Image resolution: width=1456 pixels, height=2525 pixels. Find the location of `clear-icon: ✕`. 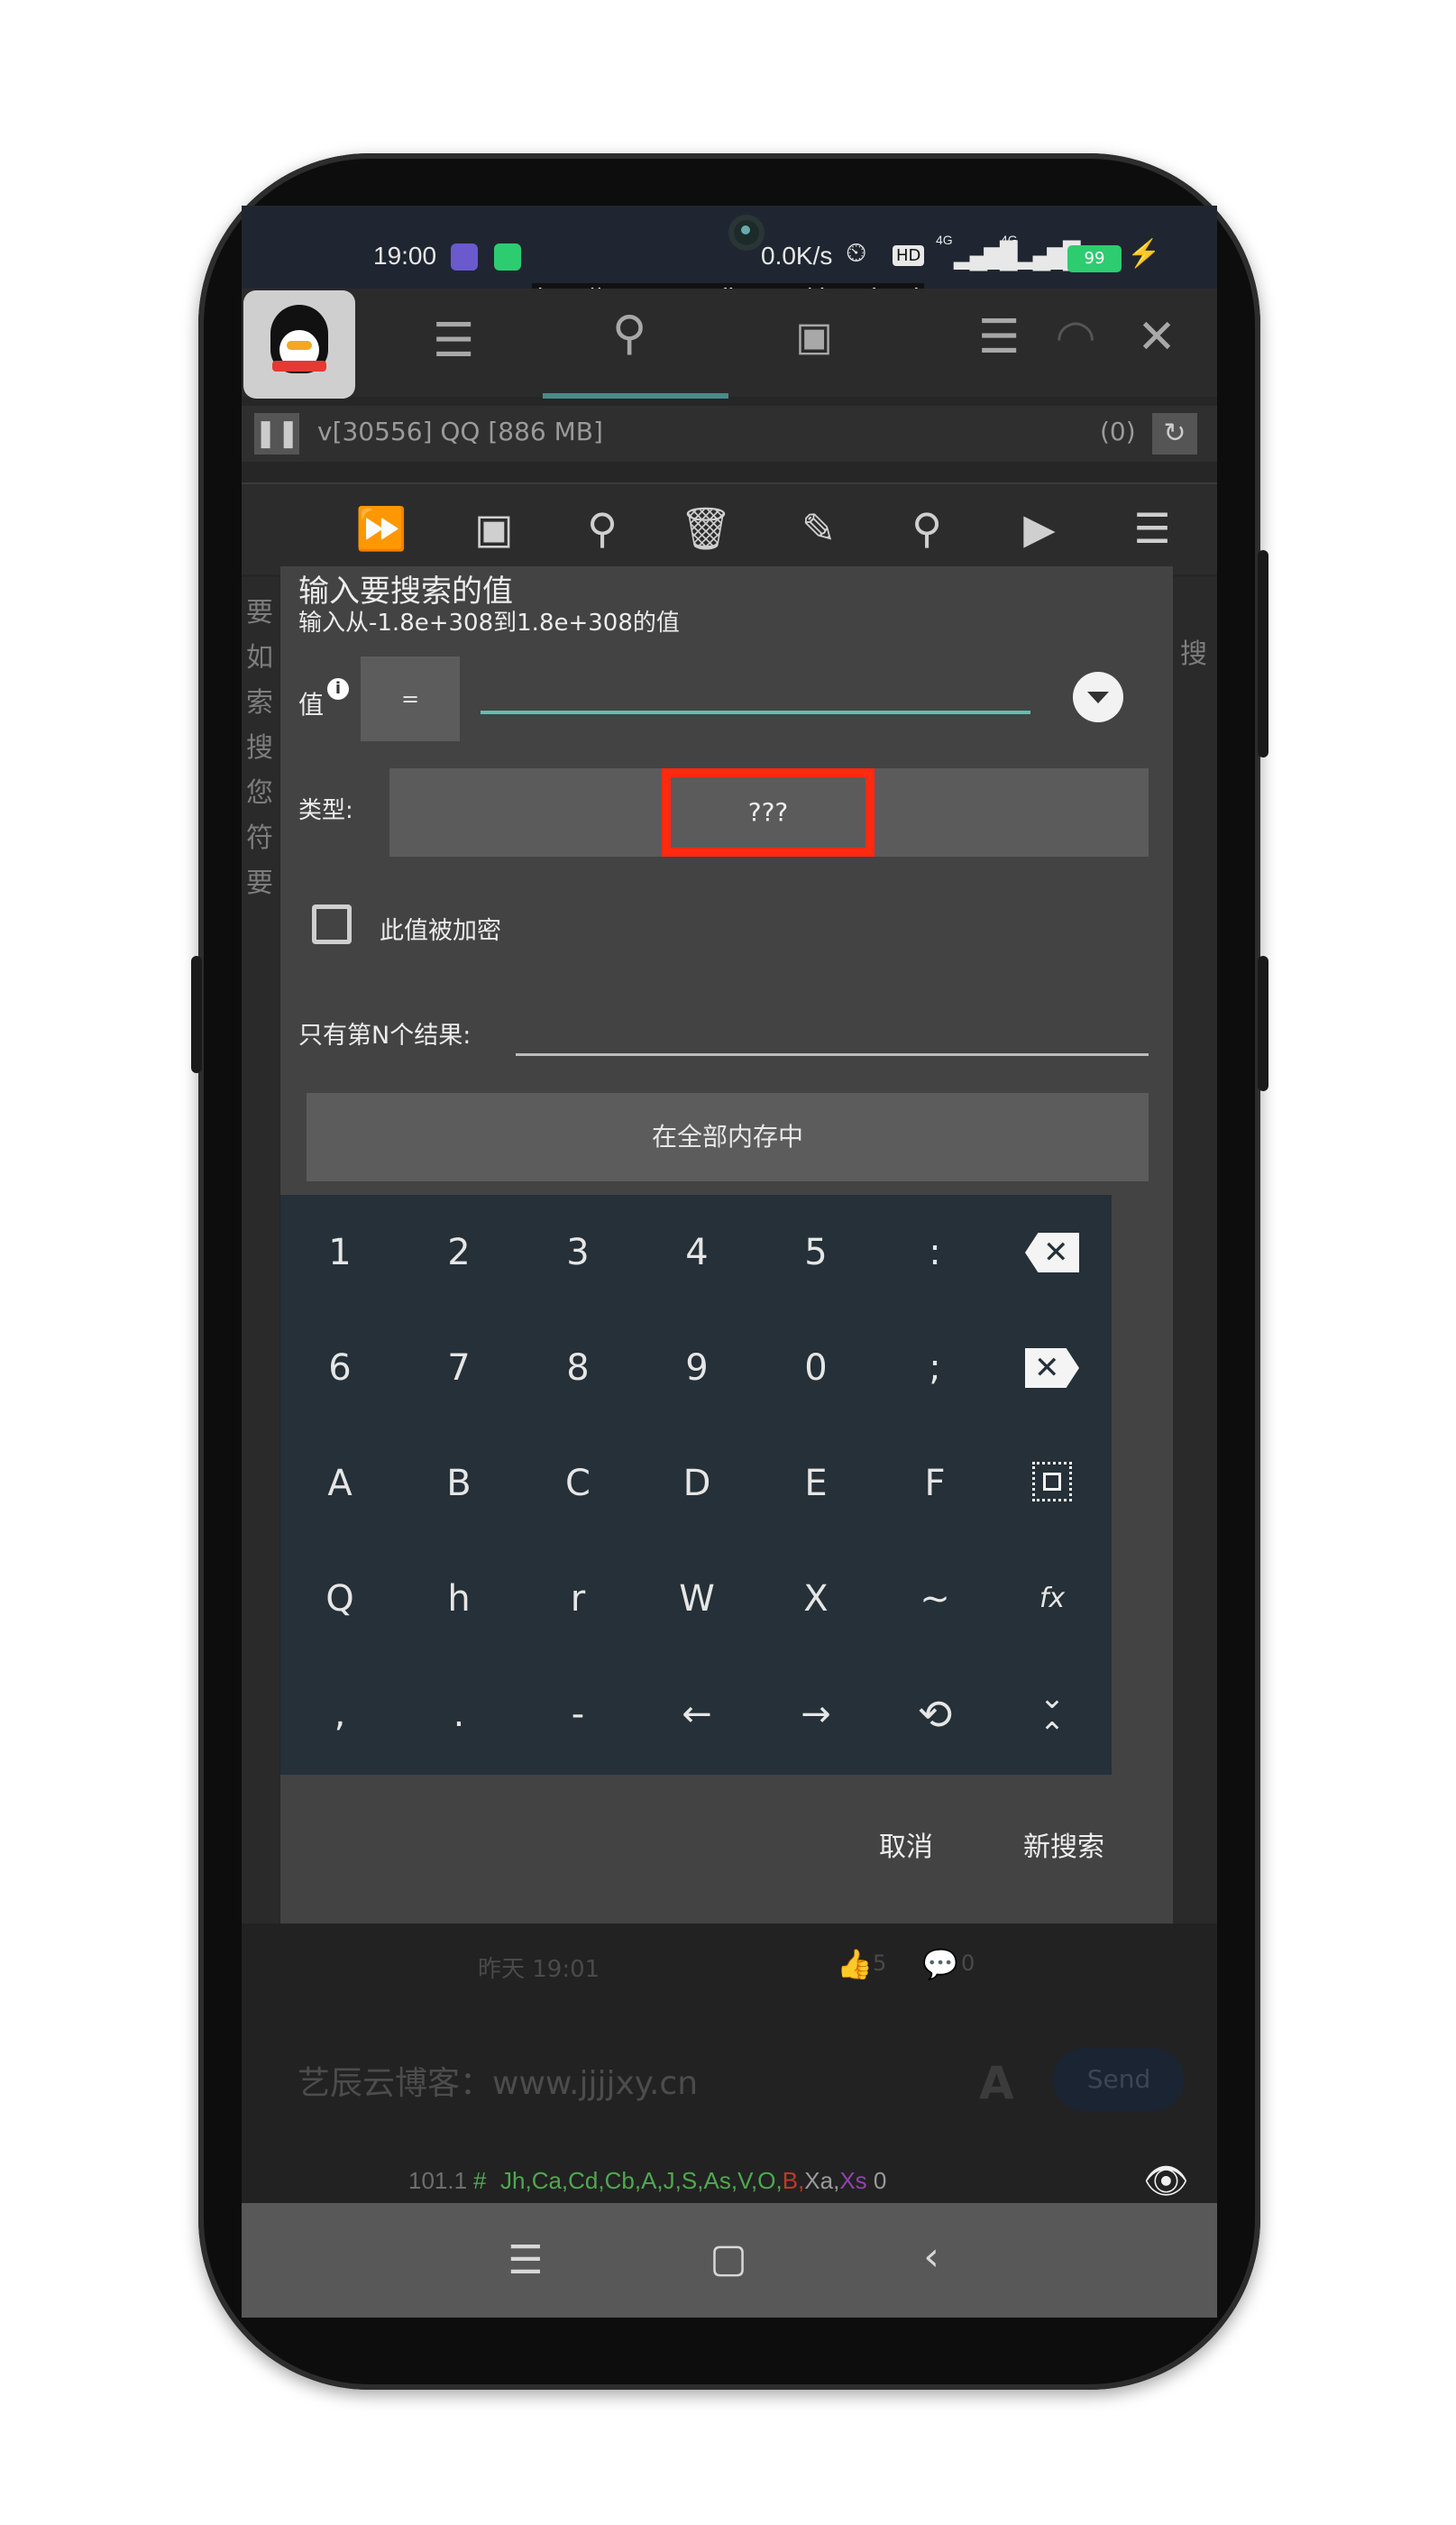

clear-icon: ✕ is located at coordinates (1052, 1368).